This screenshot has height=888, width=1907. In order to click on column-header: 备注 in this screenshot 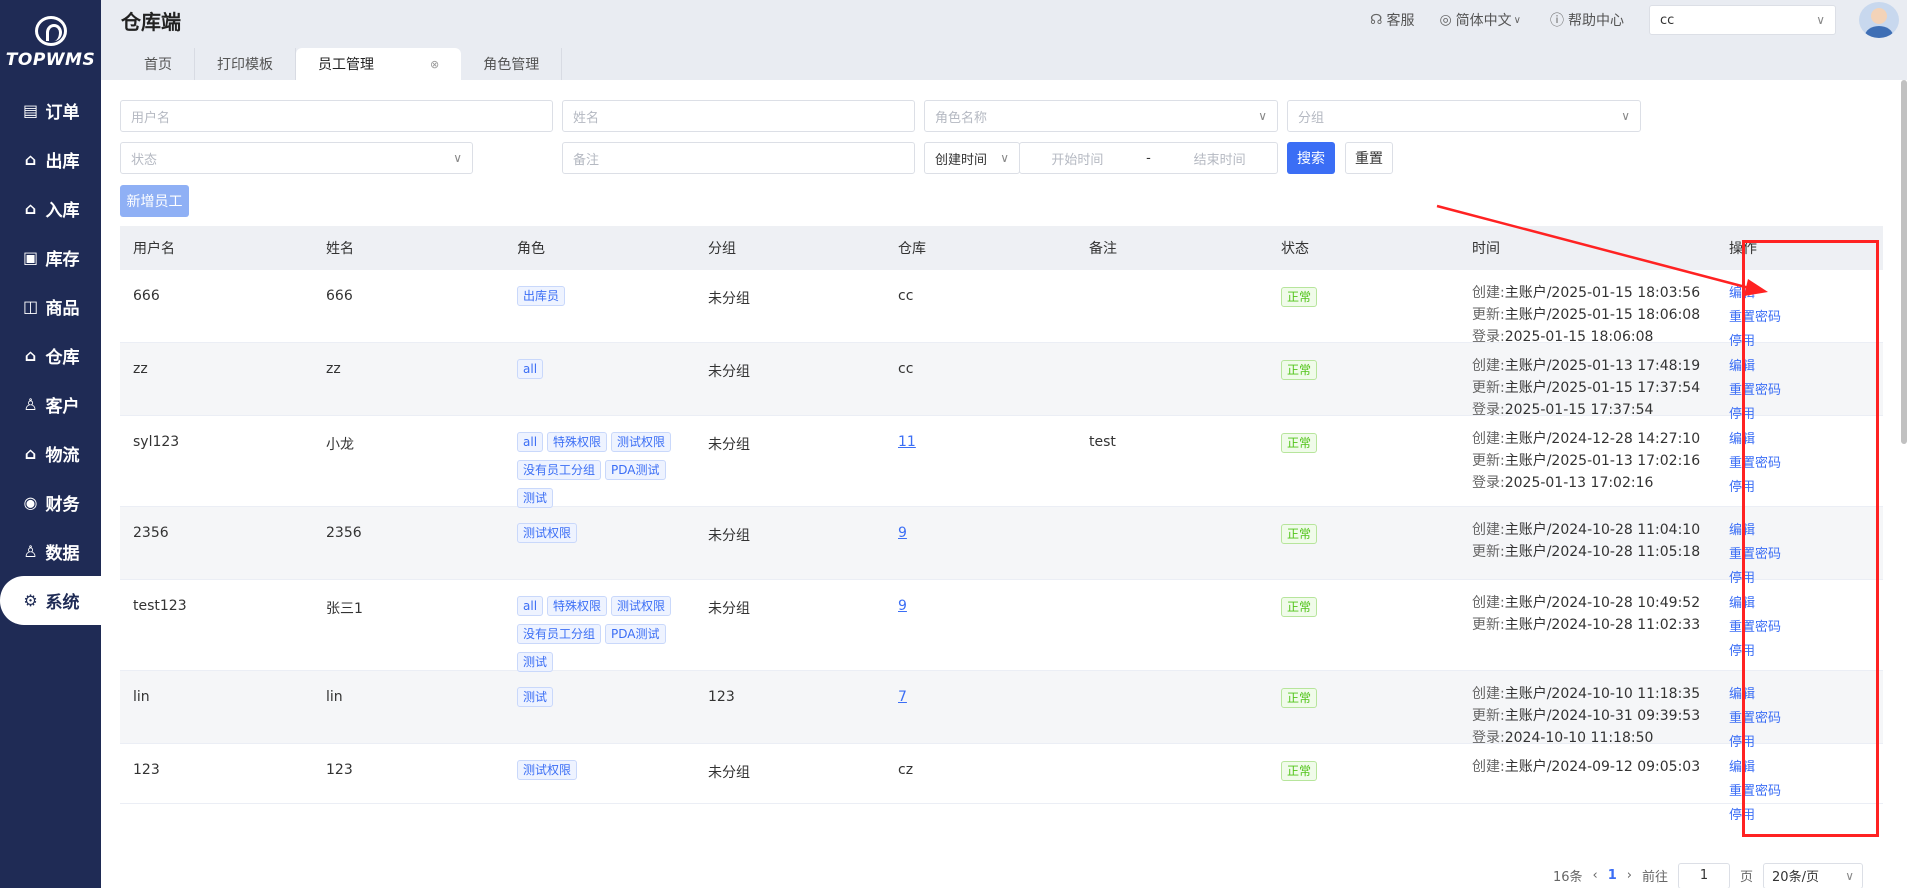, I will do `click(1103, 249)`.